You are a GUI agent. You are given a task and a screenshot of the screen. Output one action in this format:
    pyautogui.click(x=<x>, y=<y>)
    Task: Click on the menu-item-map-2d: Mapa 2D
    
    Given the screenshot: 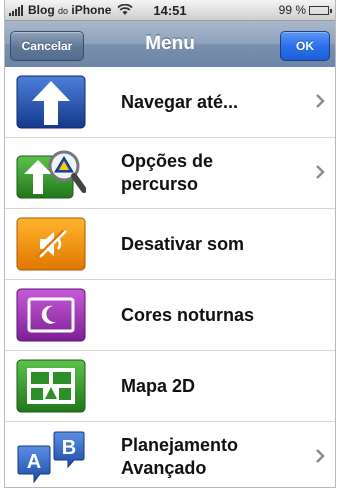 What is the action you would take?
    pyautogui.click(x=170, y=386)
    